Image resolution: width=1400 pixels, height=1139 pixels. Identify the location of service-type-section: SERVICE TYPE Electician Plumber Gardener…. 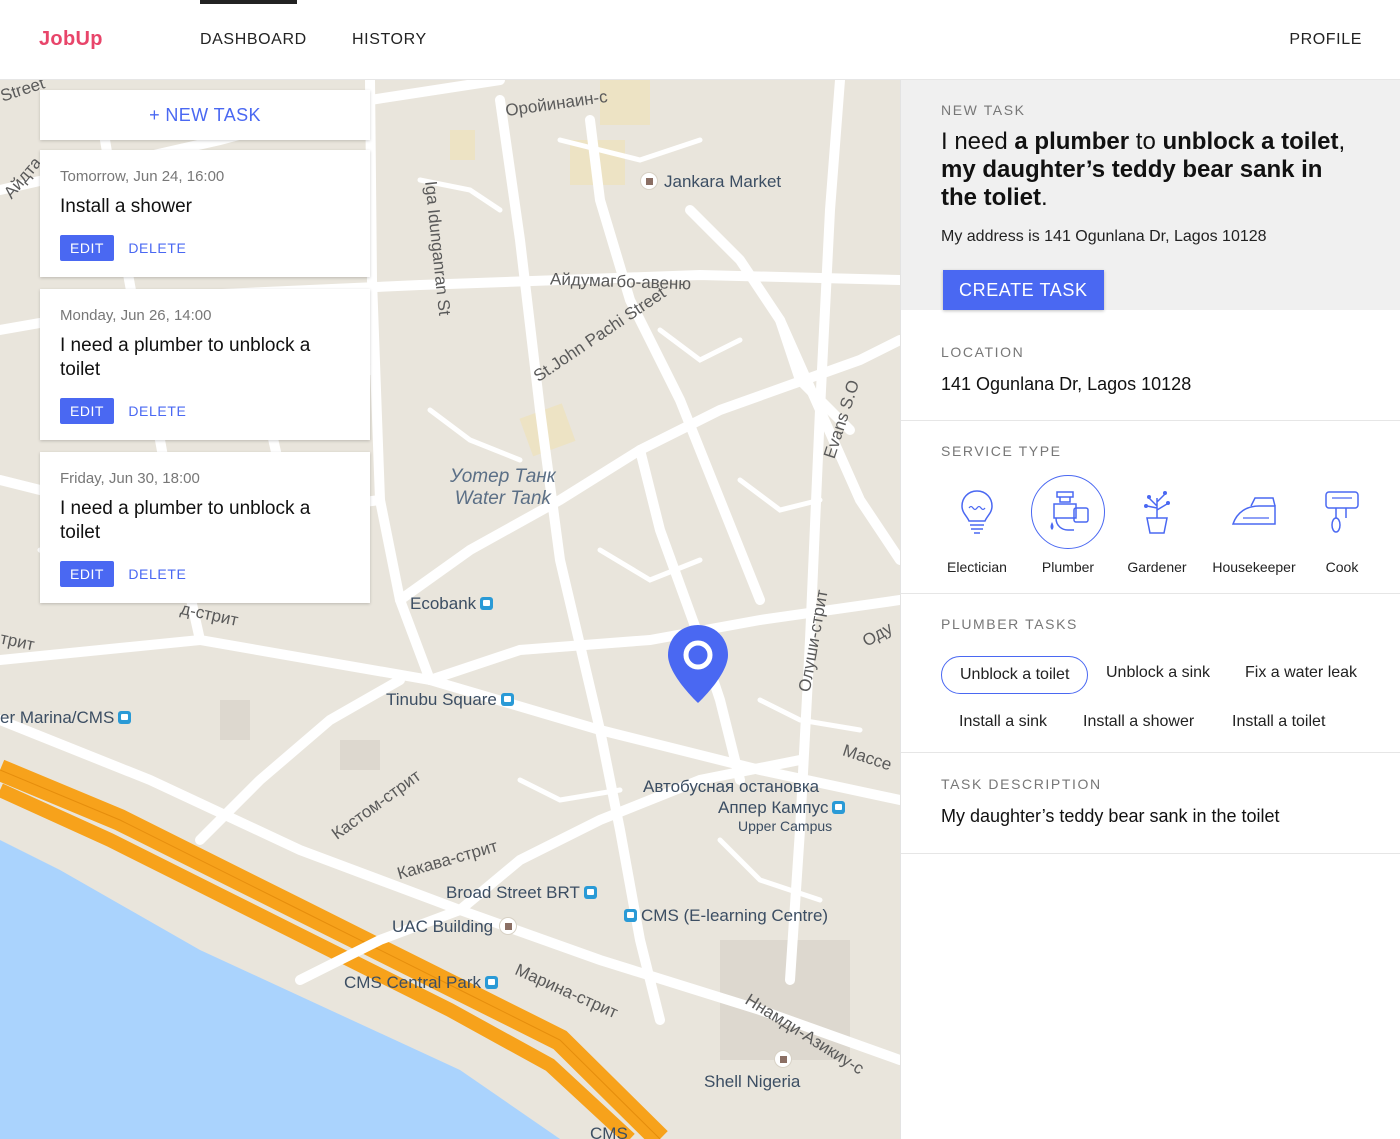
(1150, 507).